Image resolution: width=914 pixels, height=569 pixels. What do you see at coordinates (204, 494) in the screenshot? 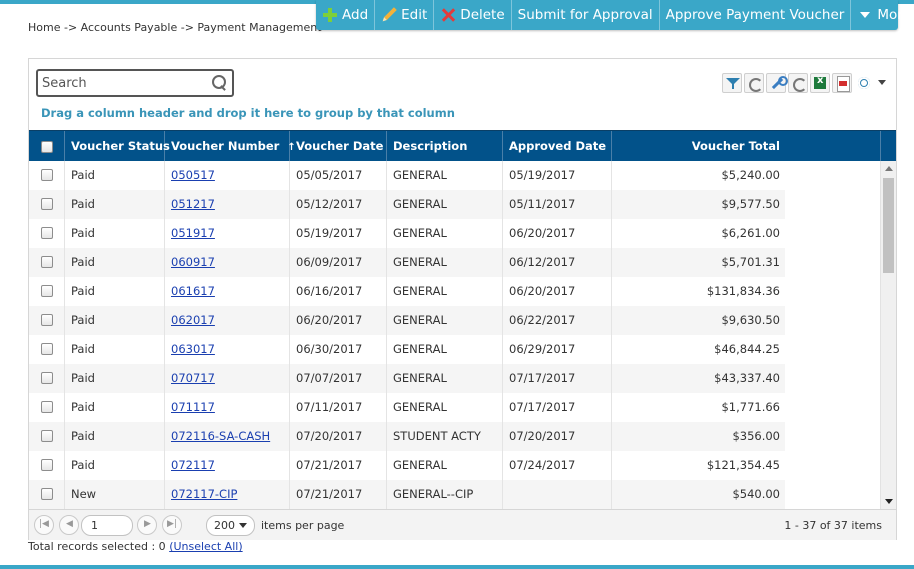
I see `voucher-number-link: 072117-CIP` at bounding box center [204, 494].